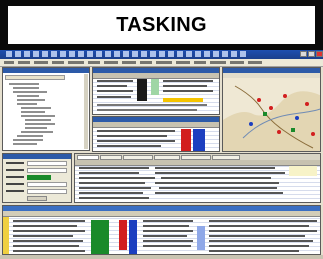  I want to click on apply-button, so click(37, 198).